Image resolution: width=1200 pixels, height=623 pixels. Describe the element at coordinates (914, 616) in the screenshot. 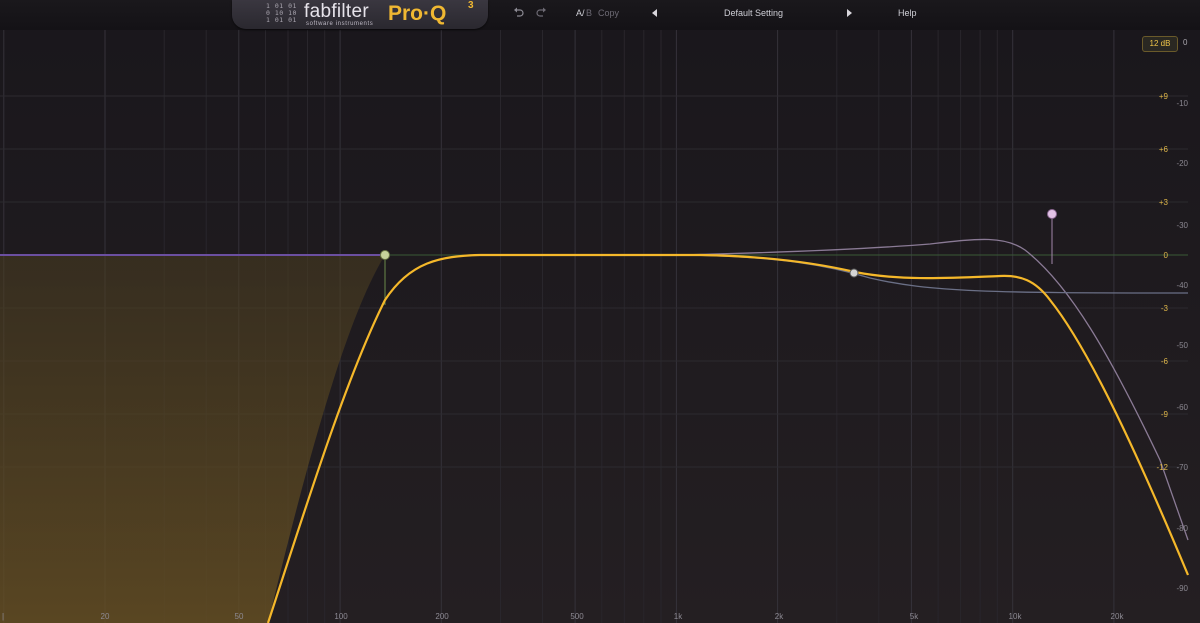

I see `freq-label: 5k` at that location.